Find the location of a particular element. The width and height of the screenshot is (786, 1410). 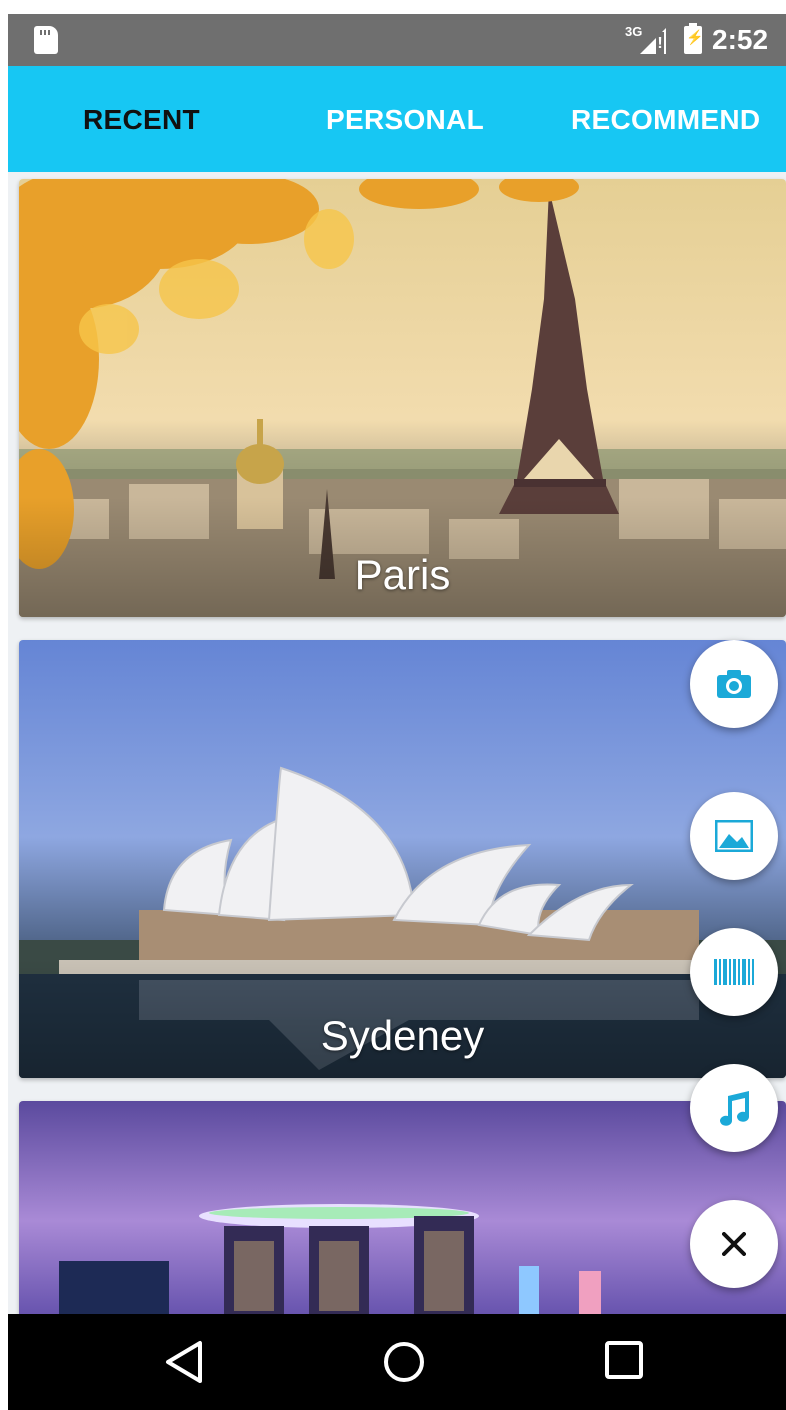

tab-recommend: RECOMMEND is located at coordinates (665, 120).